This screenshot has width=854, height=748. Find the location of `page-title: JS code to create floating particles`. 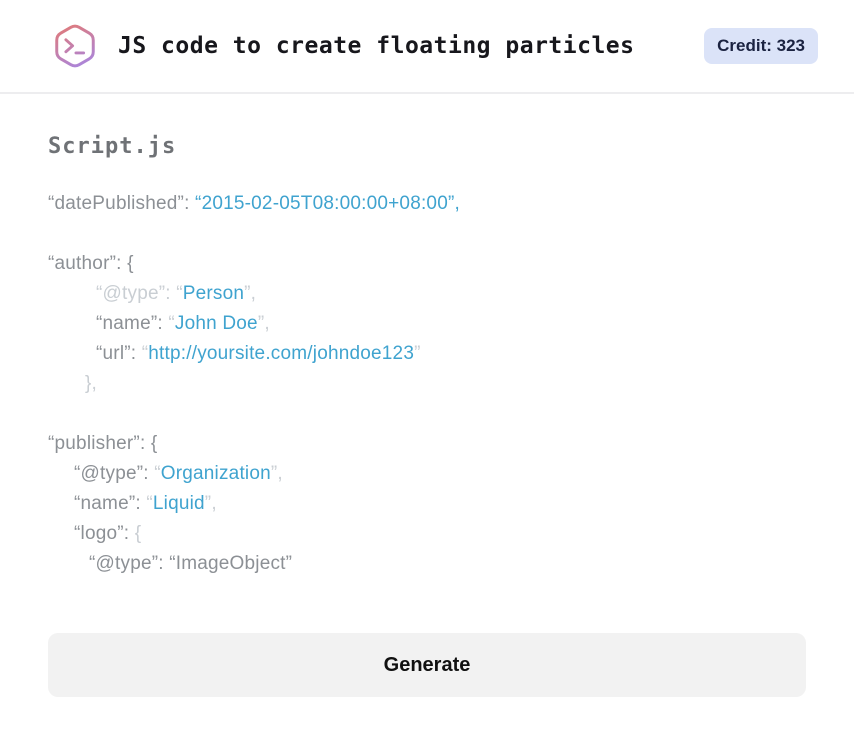

page-title: JS code to create floating particles is located at coordinates (376, 46).